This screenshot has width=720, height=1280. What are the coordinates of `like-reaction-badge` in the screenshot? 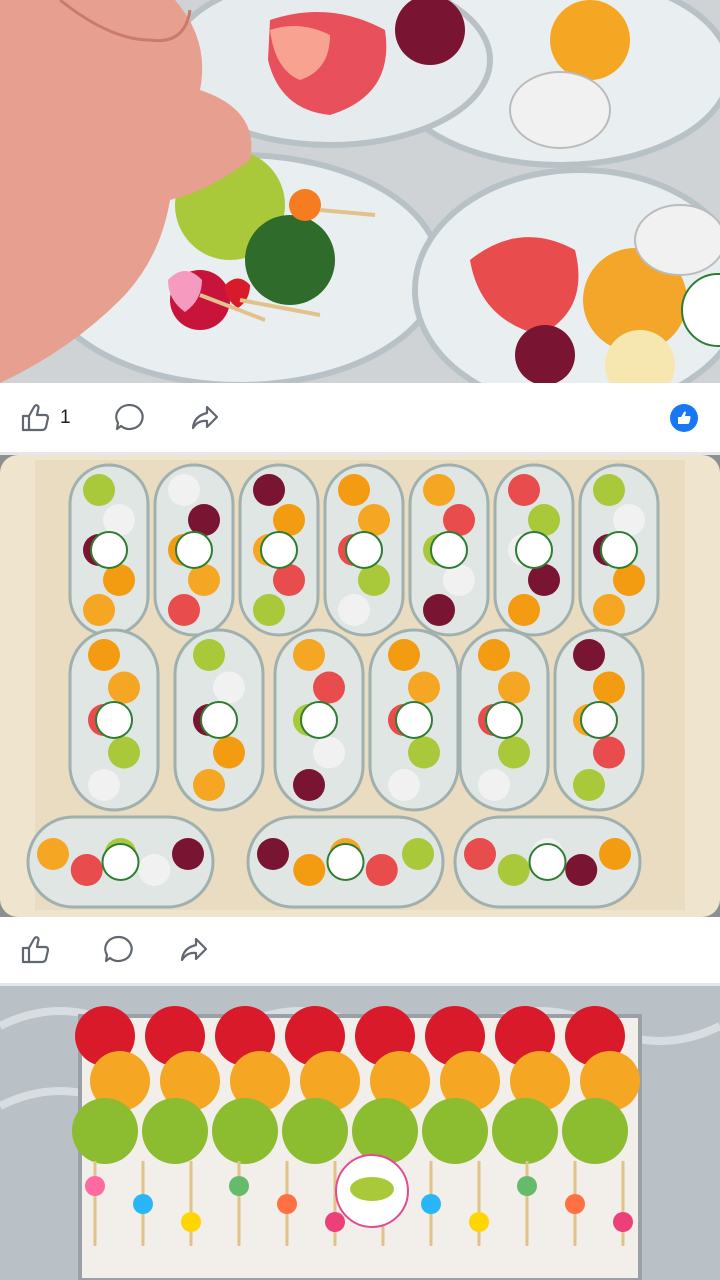 It's located at (684, 417).